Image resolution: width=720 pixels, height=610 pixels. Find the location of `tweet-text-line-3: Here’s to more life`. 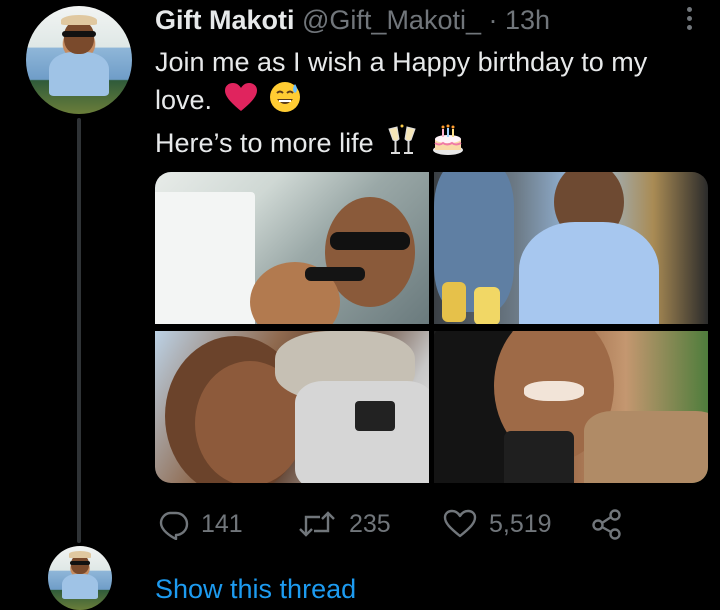

tweet-text-line-3: Here’s to more life is located at coordinates (435, 145).